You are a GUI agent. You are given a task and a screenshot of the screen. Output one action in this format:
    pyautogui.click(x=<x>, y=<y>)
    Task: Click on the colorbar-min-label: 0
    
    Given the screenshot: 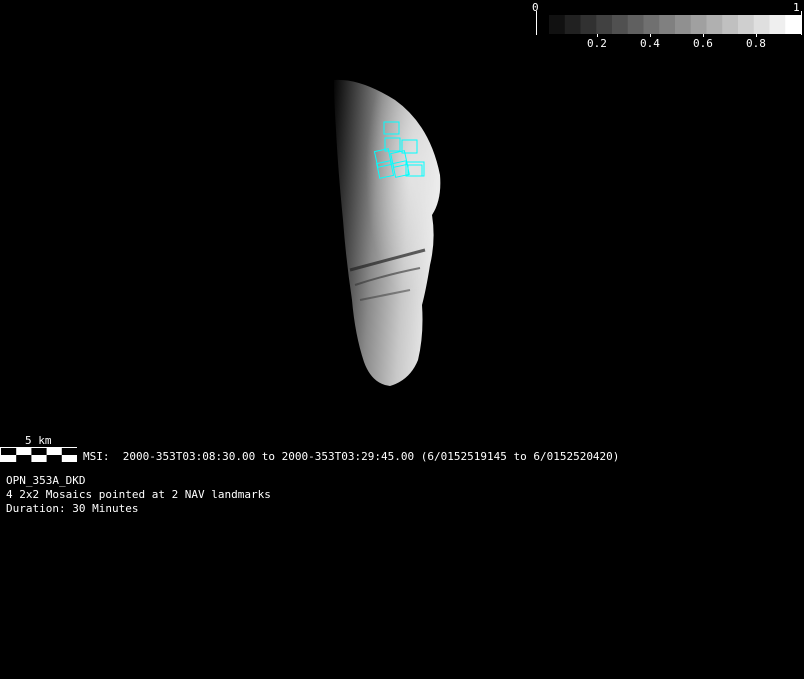 What is the action you would take?
    pyautogui.click(x=535, y=7)
    